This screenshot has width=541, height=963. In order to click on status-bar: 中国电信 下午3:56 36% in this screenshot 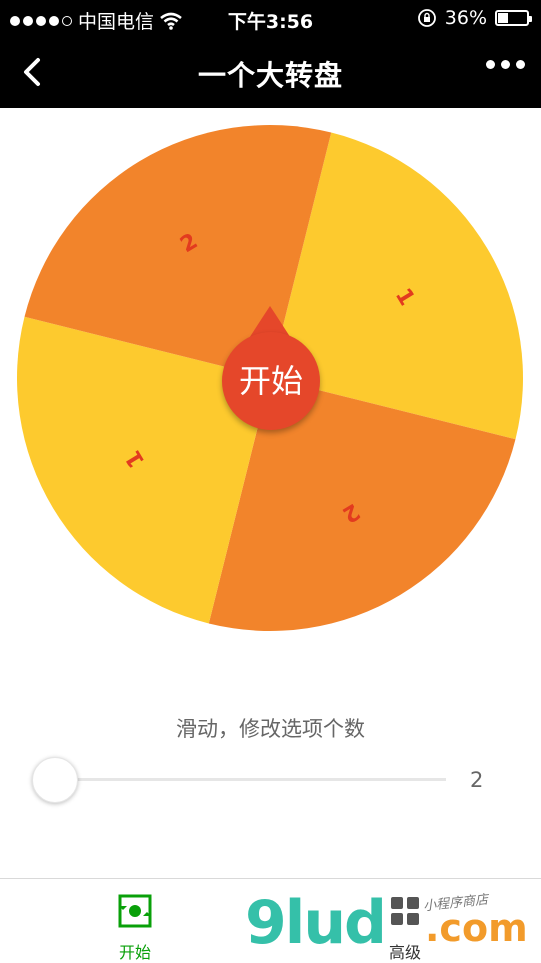, I will do `click(270, 18)`.